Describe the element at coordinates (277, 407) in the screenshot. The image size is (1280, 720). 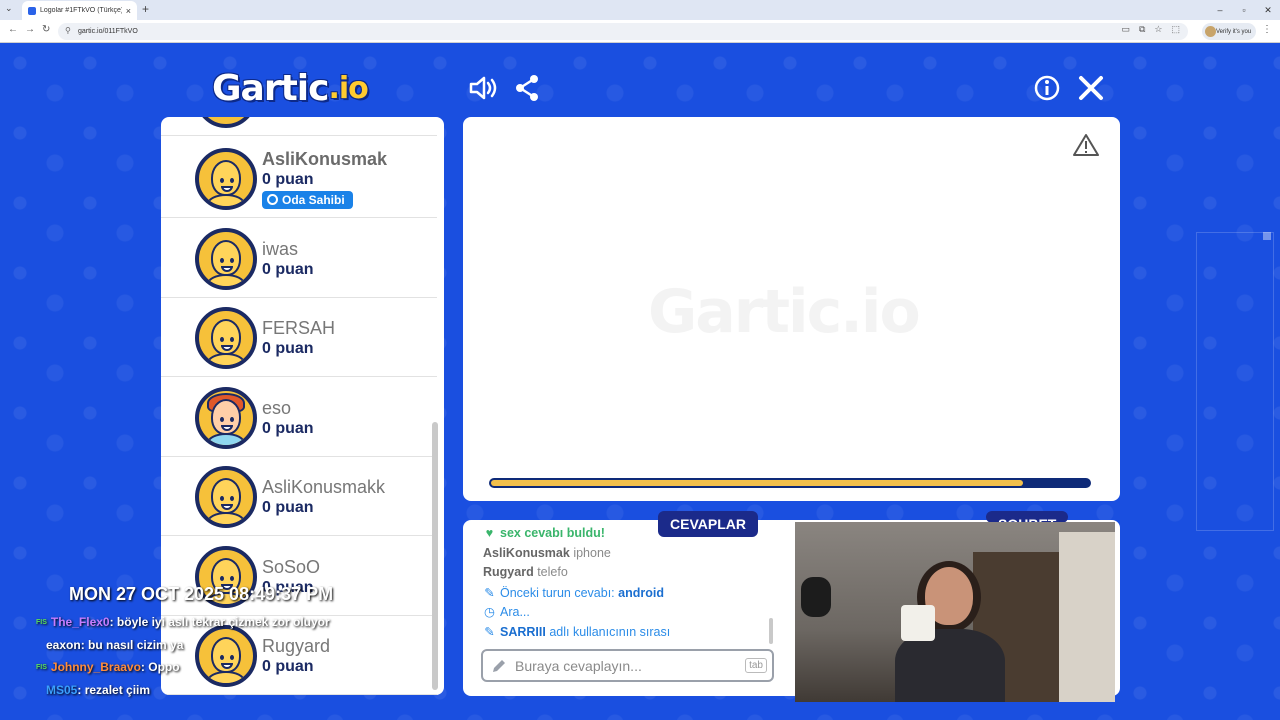
I see `player-name: eso` at that location.